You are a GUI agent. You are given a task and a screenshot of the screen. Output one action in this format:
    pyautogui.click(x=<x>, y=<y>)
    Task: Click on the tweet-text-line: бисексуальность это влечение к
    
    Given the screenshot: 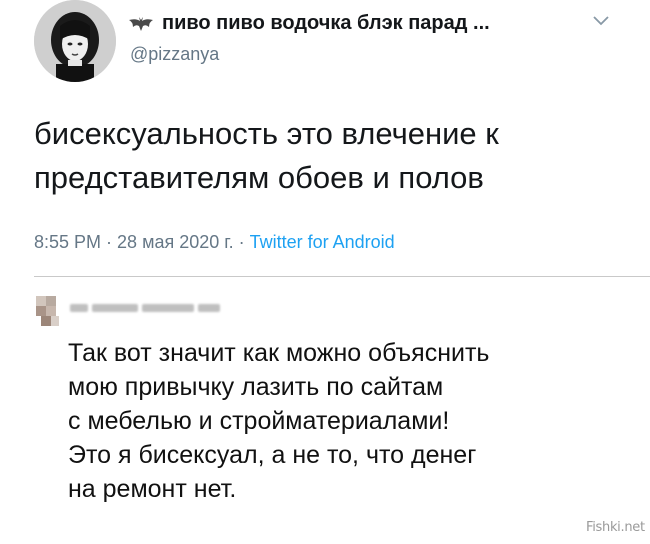 What is the action you would take?
    pyautogui.click(x=266, y=133)
    